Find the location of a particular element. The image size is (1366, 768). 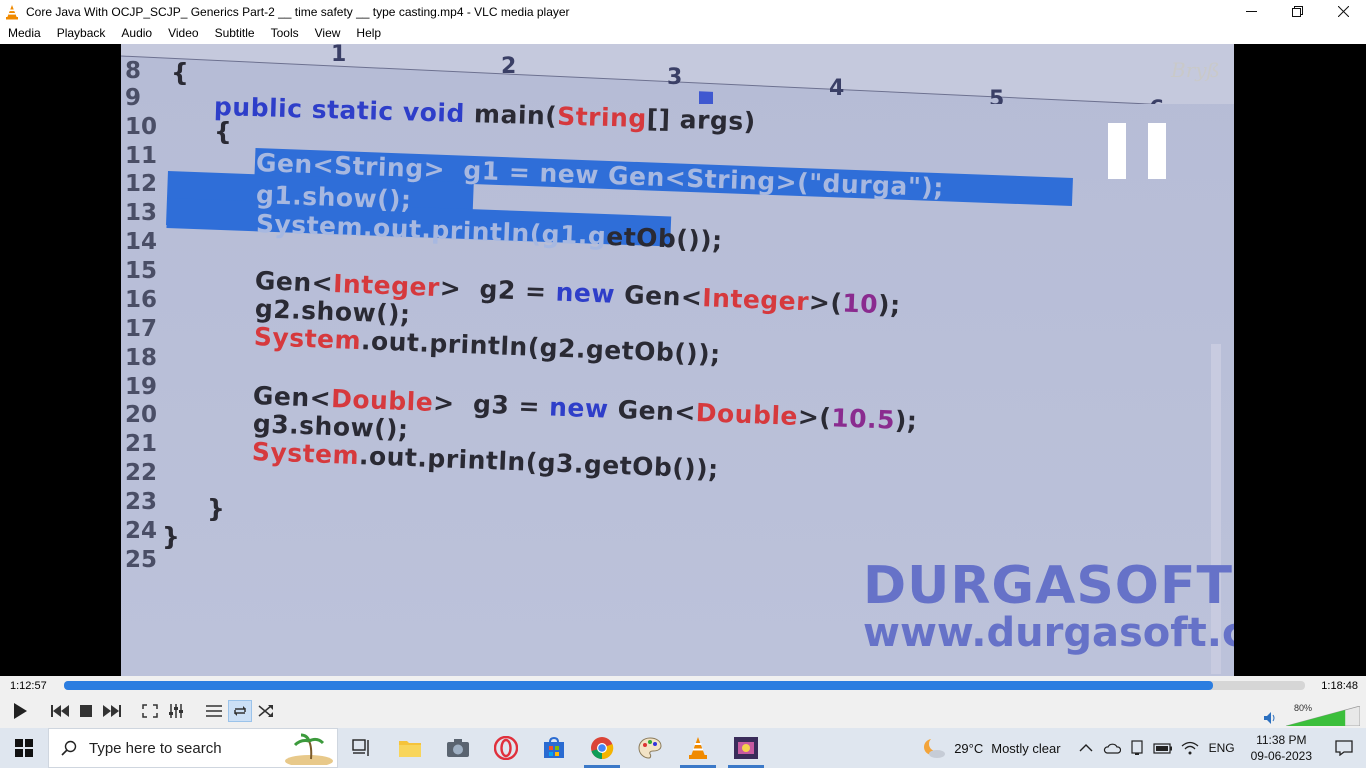

line-number: 24 is located at coordinates (141, 531).